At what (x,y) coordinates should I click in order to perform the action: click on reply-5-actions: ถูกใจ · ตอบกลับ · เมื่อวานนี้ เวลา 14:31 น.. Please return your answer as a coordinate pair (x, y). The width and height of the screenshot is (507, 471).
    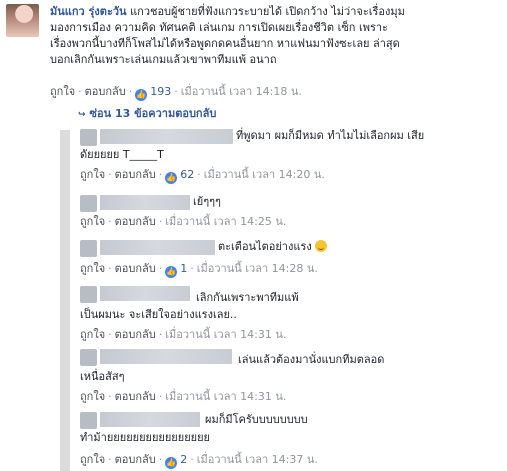
    Looking at the image, I should click on (183, 396).